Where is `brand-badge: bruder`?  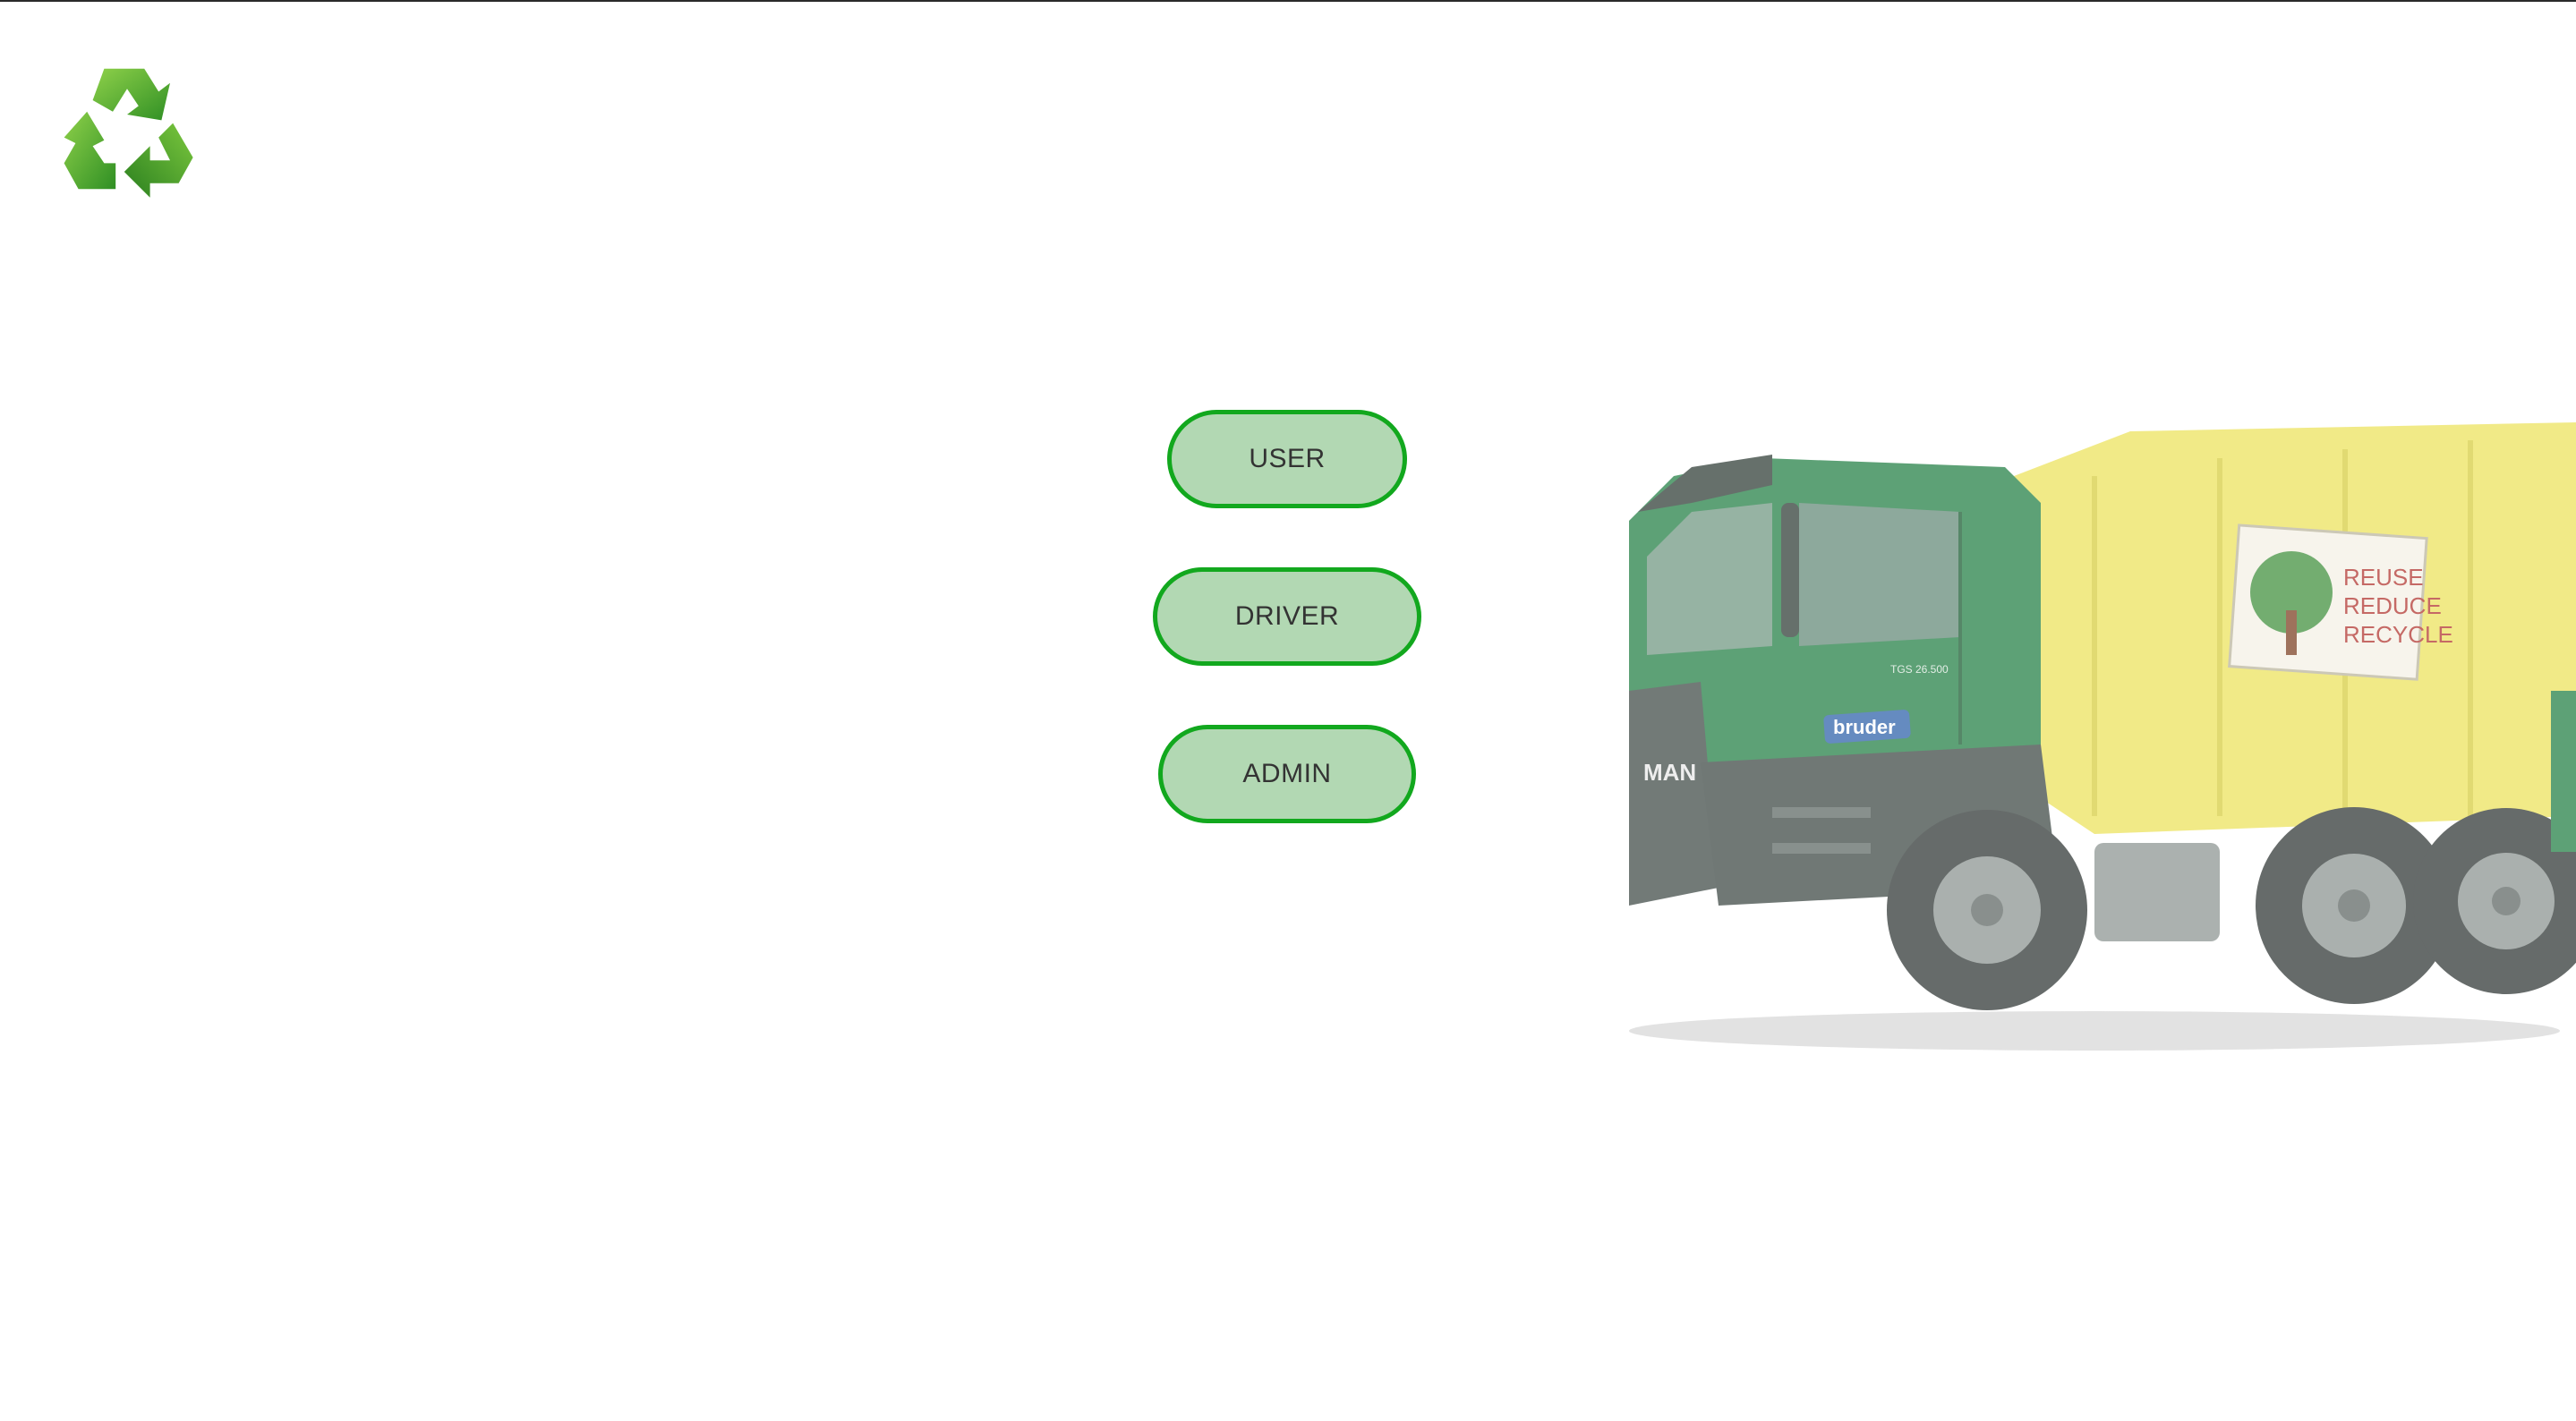
brand-badge: bruder is located at coordinates (1864, 727).